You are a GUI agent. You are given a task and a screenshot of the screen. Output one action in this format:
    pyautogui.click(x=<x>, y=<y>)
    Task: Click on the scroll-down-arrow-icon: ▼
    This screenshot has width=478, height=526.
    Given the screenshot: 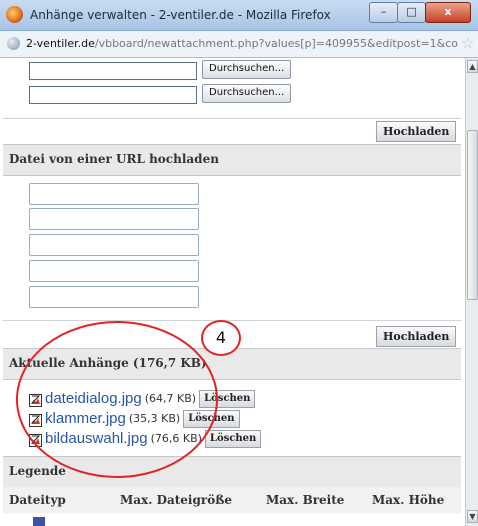 What is the action you would take?
    pyautogui.click(x=472, y=516)
    